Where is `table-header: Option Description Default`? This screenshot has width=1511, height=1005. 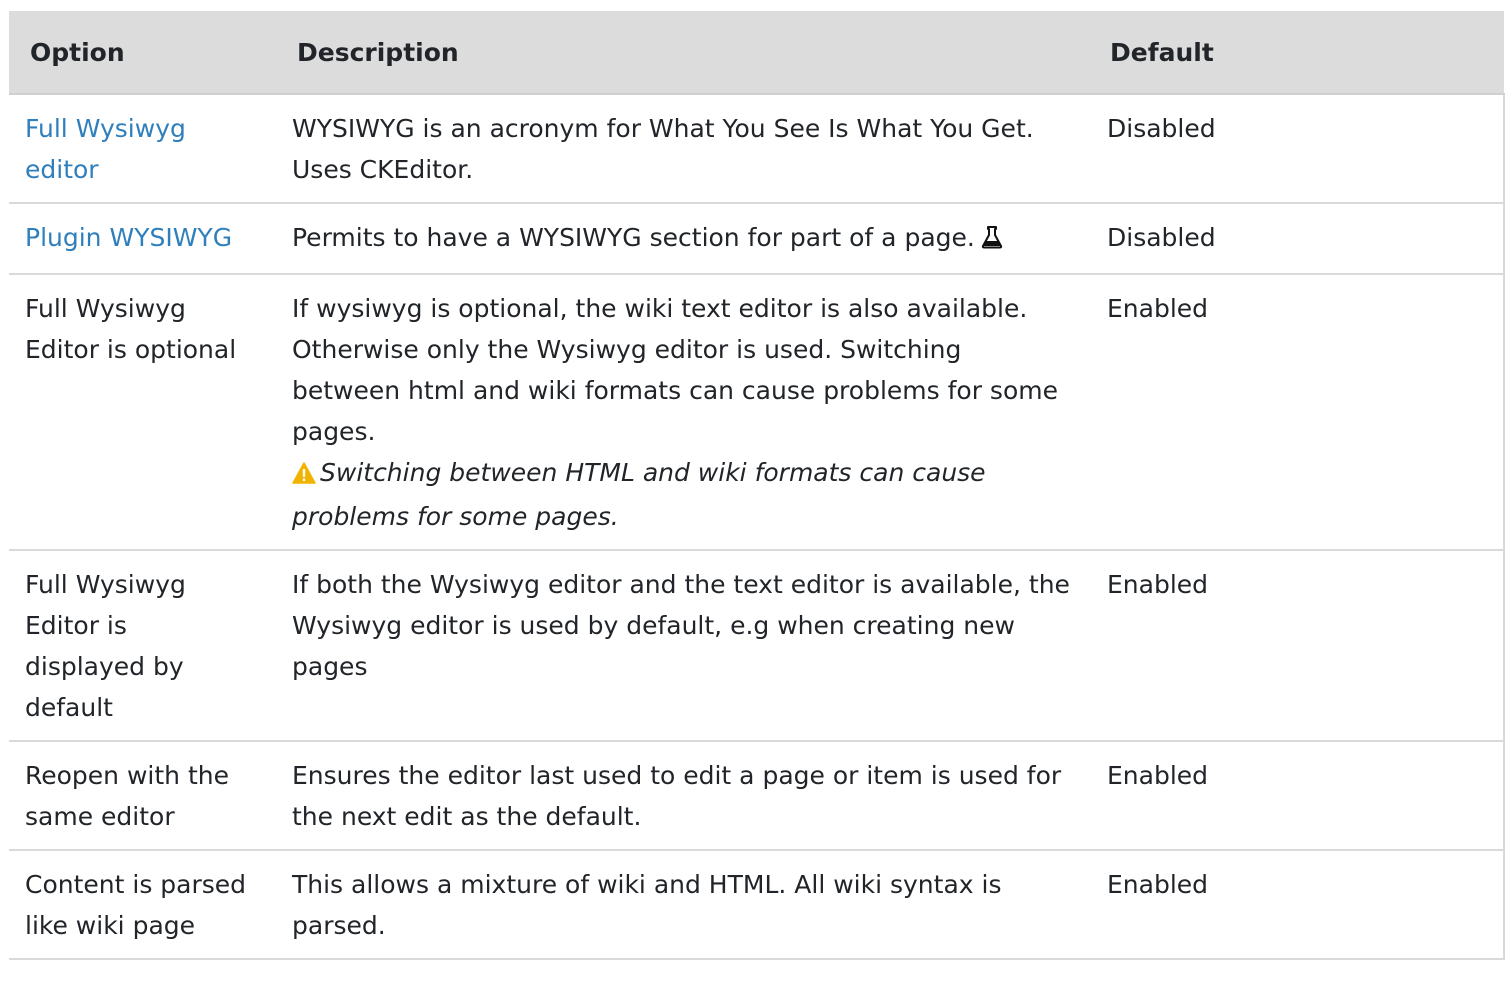 table-header: Option Description Default is located at coordinates (756, 53).